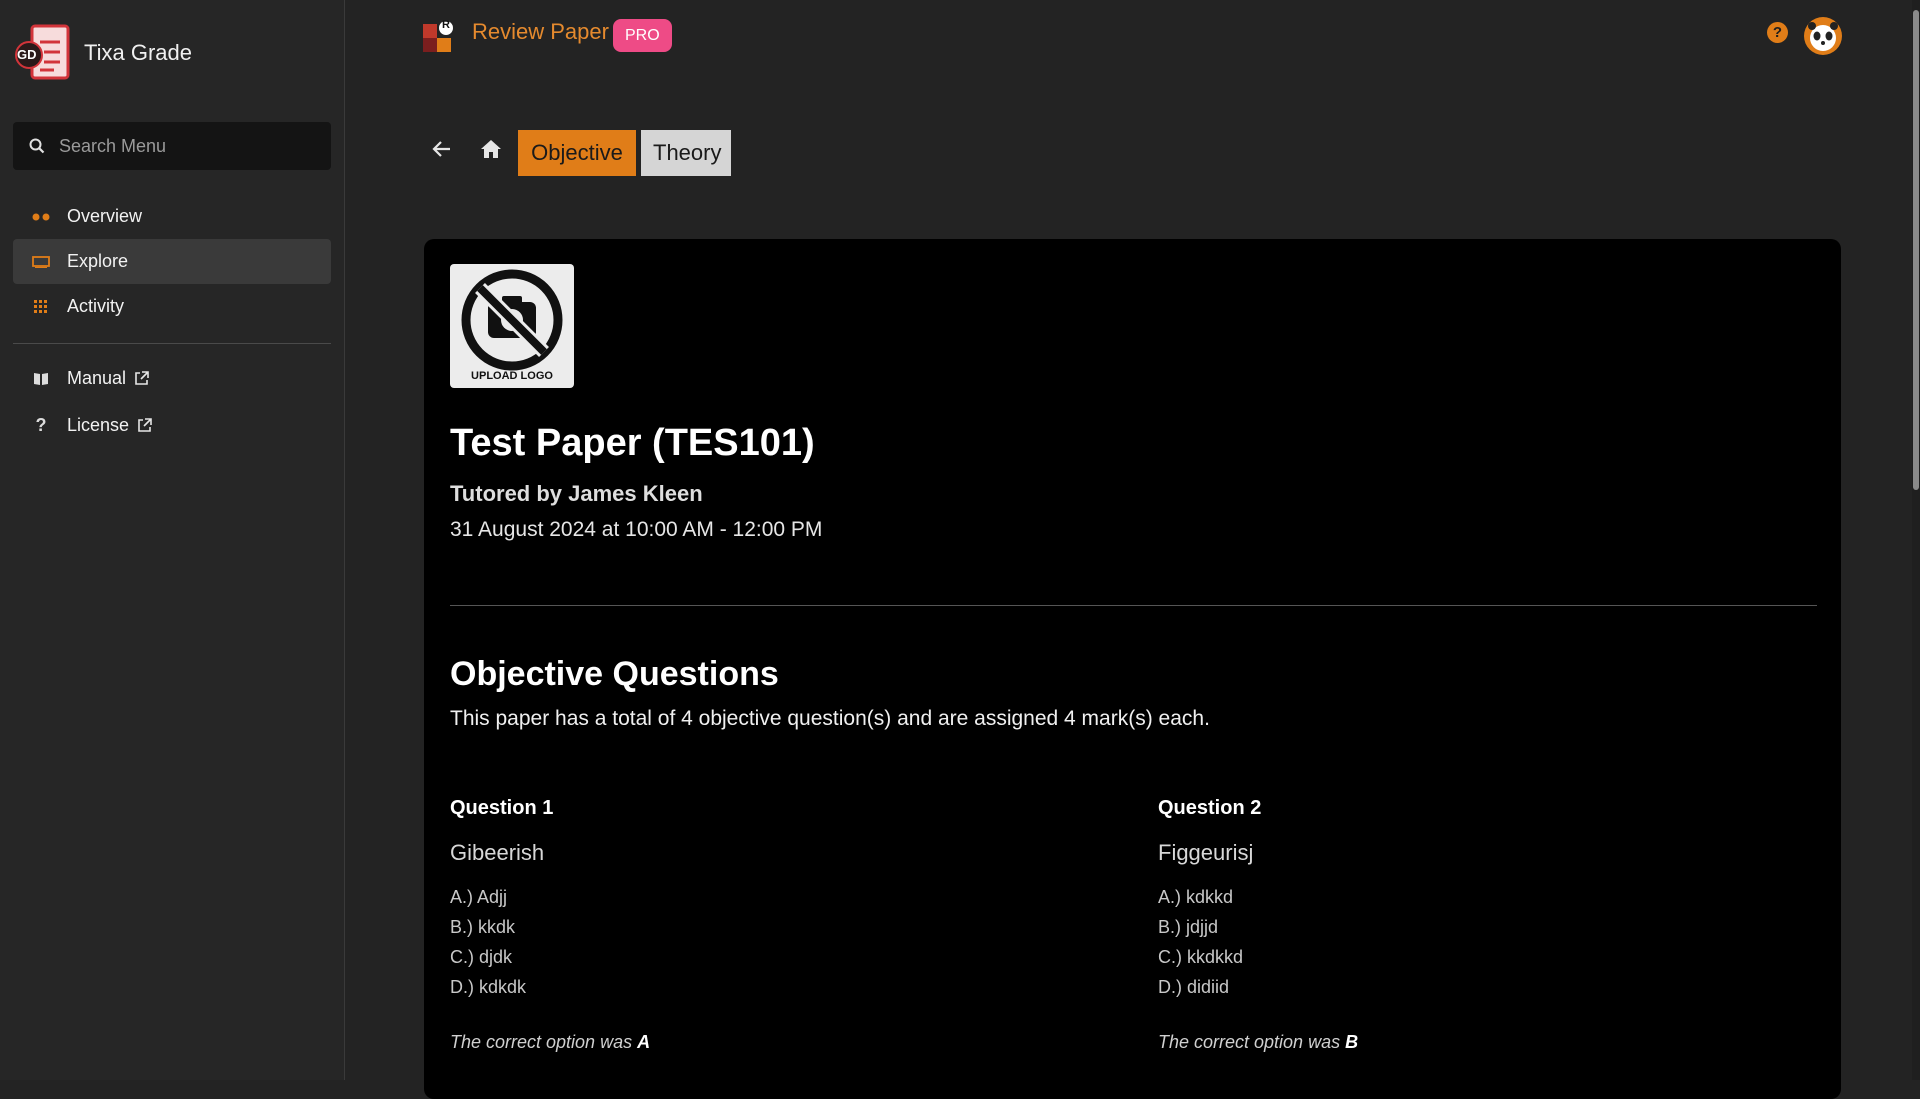 The height and width of the screenshot is (1099, 1920). Describe the element at coordinates (577, 153) in the screenshot. I see `tab-objective: Objective` at that location.